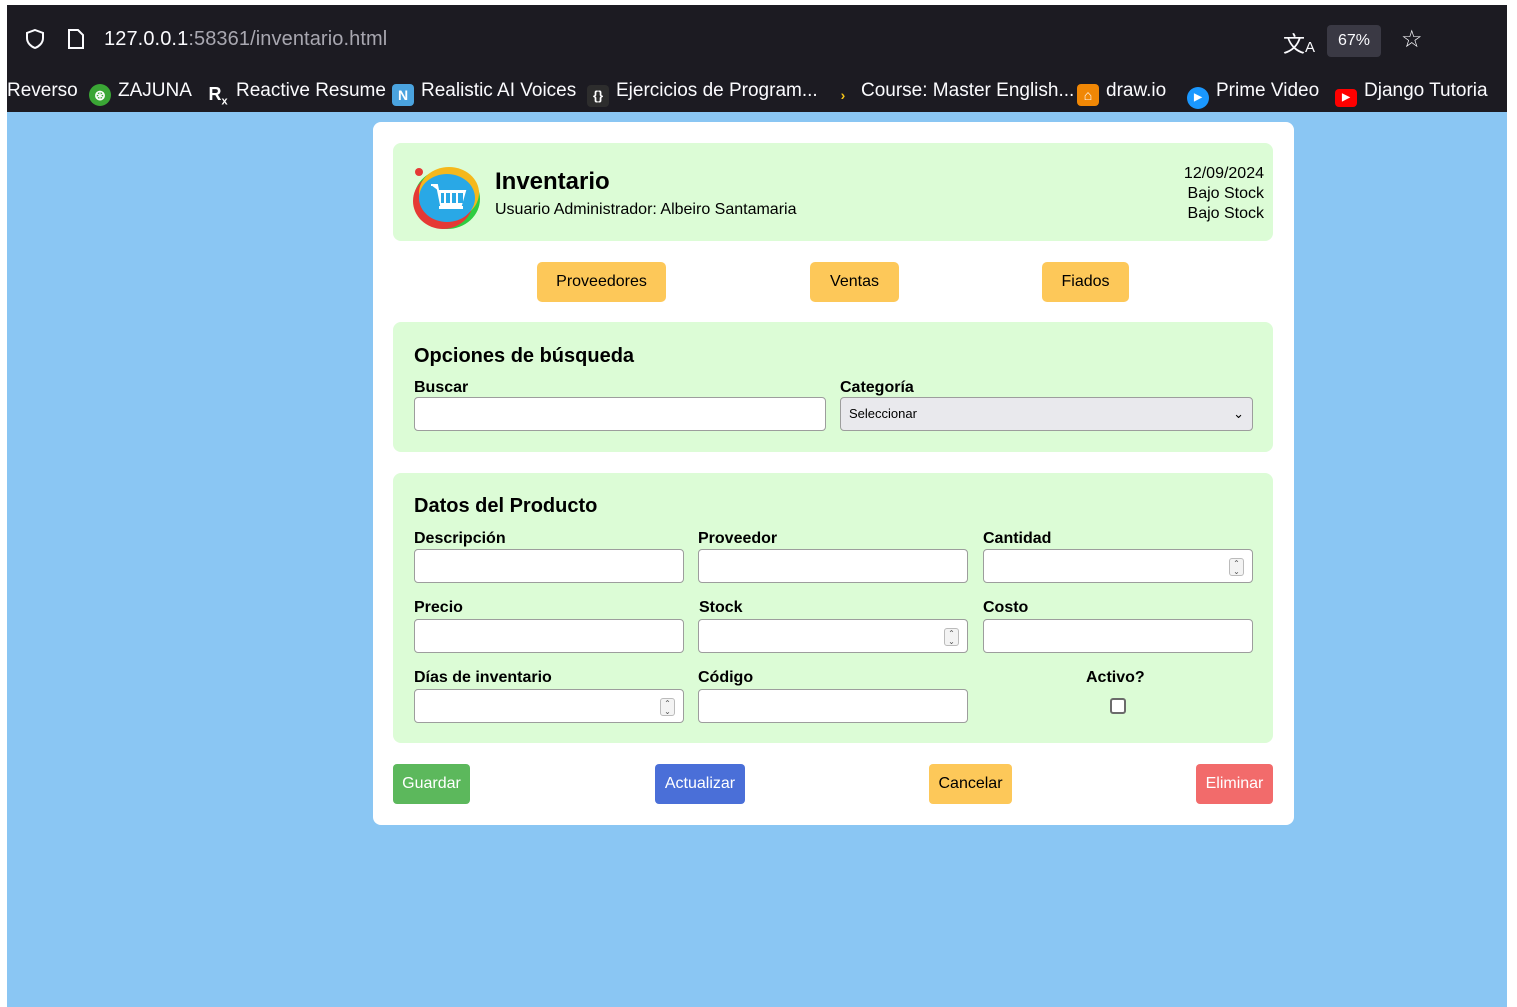  Describe the element at coordinates (854, 282) in the screenshot. I see `ventas-button: Ventas` at that location.